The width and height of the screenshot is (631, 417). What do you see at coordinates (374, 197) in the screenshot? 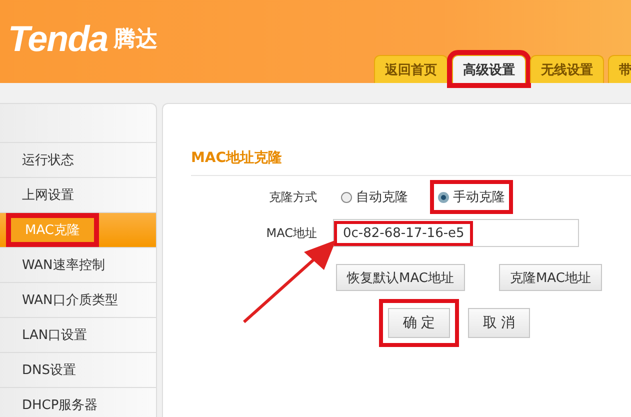
I see `radio-option: 自动克隆` at bounding box center [374, 197].